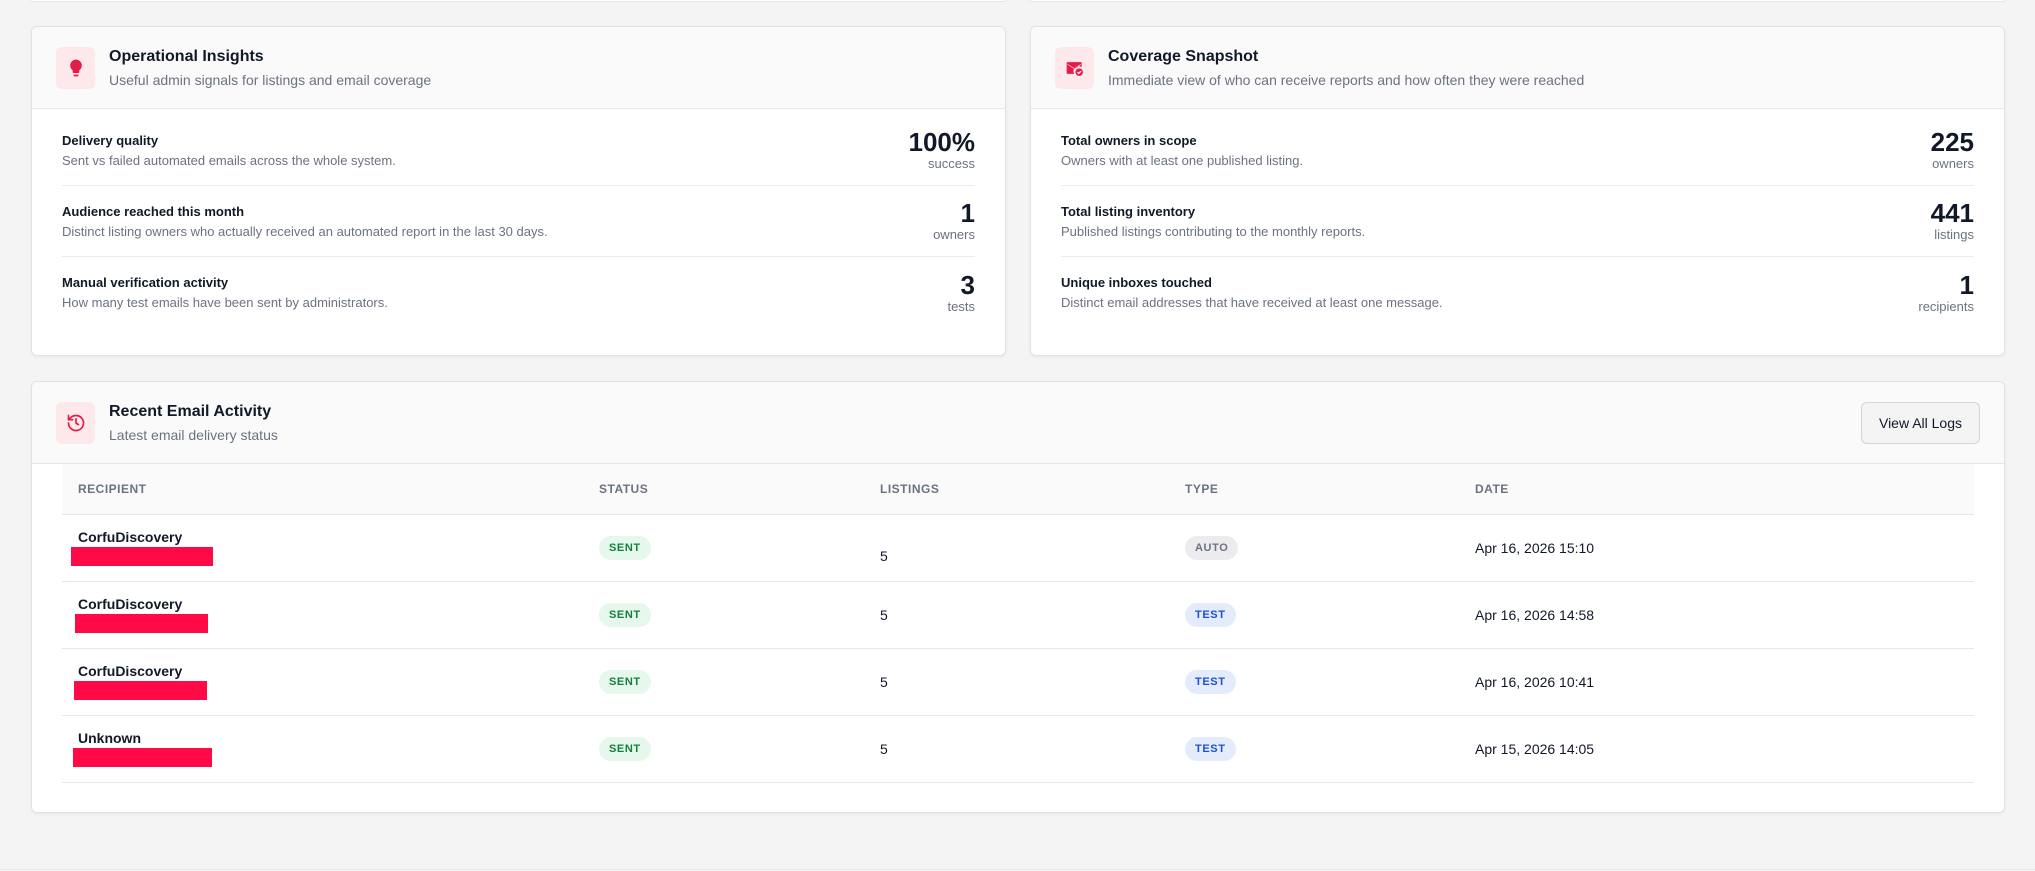 The height and width of the screenshot is (871, 2035). I want to click on table-row: Unknown SENT 5 TEST Apr 15, 2026 14:05, so click(1018, 749).